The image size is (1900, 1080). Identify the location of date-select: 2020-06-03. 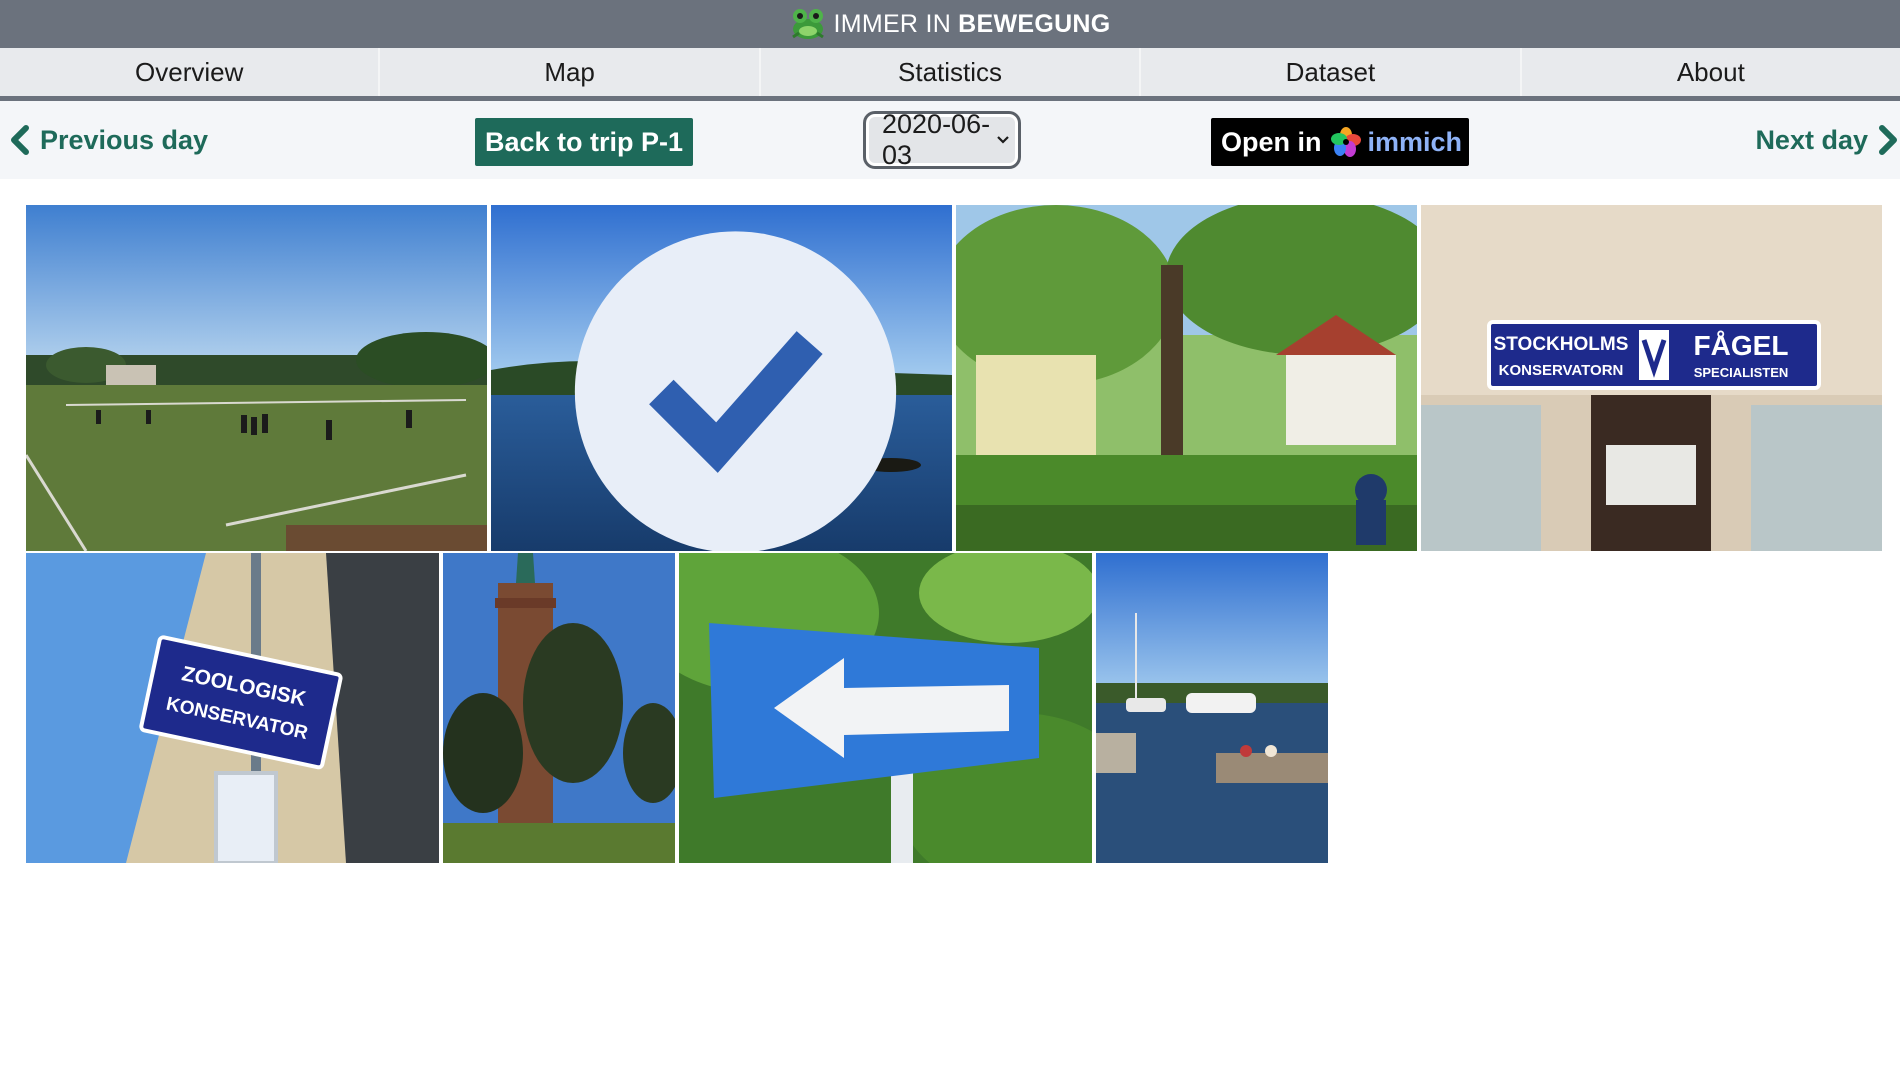
(942, 139).